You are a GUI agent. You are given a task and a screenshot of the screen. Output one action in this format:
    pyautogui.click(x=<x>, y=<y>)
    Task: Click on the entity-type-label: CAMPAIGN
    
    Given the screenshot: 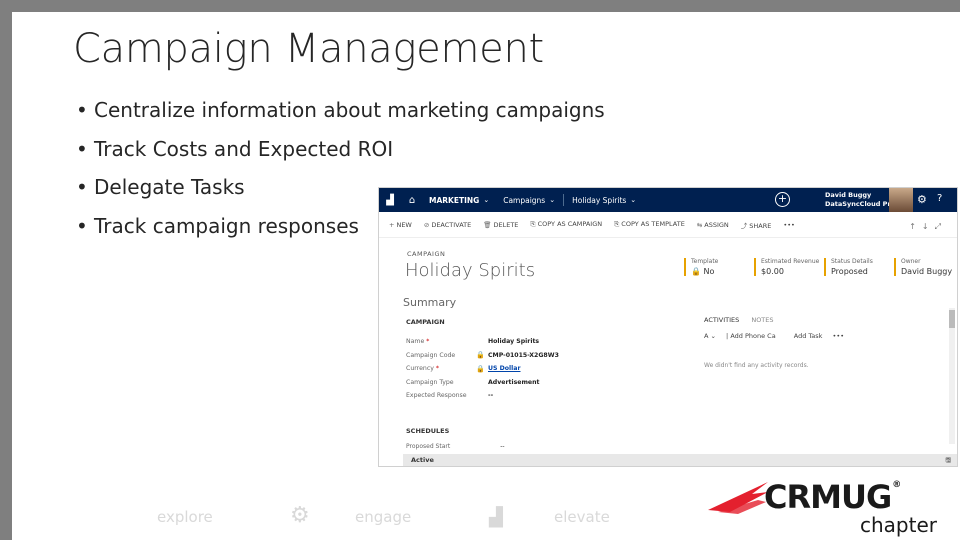 What is the action you would take?
    pyautogui.click(x=426, y=254)
    